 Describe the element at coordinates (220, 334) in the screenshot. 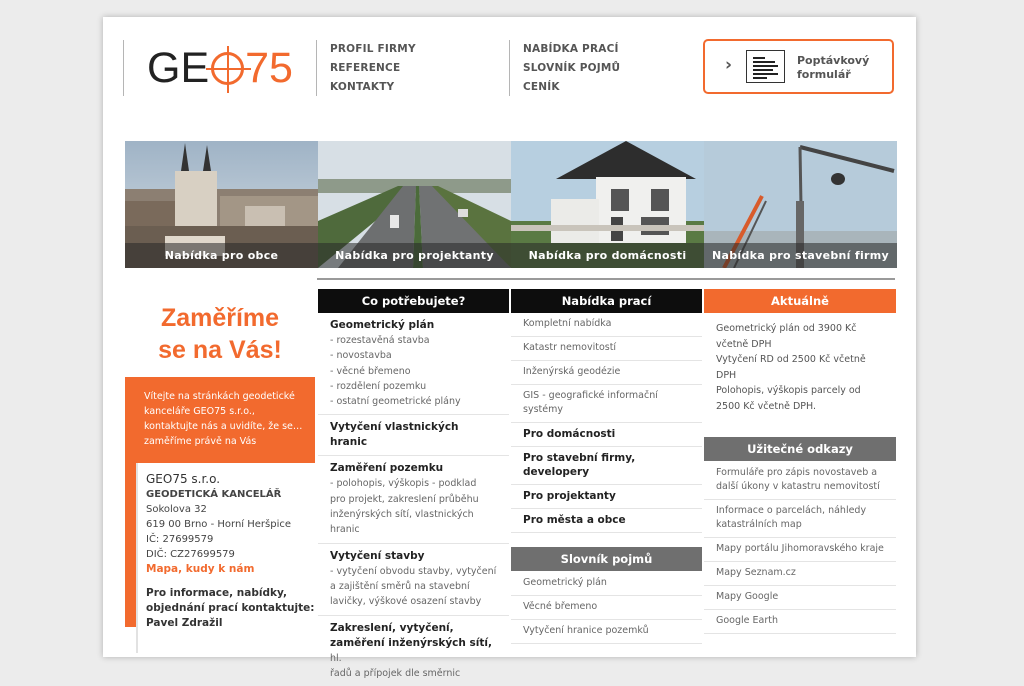

I see `slogan: Zaměříme se na Vás!` at that location.